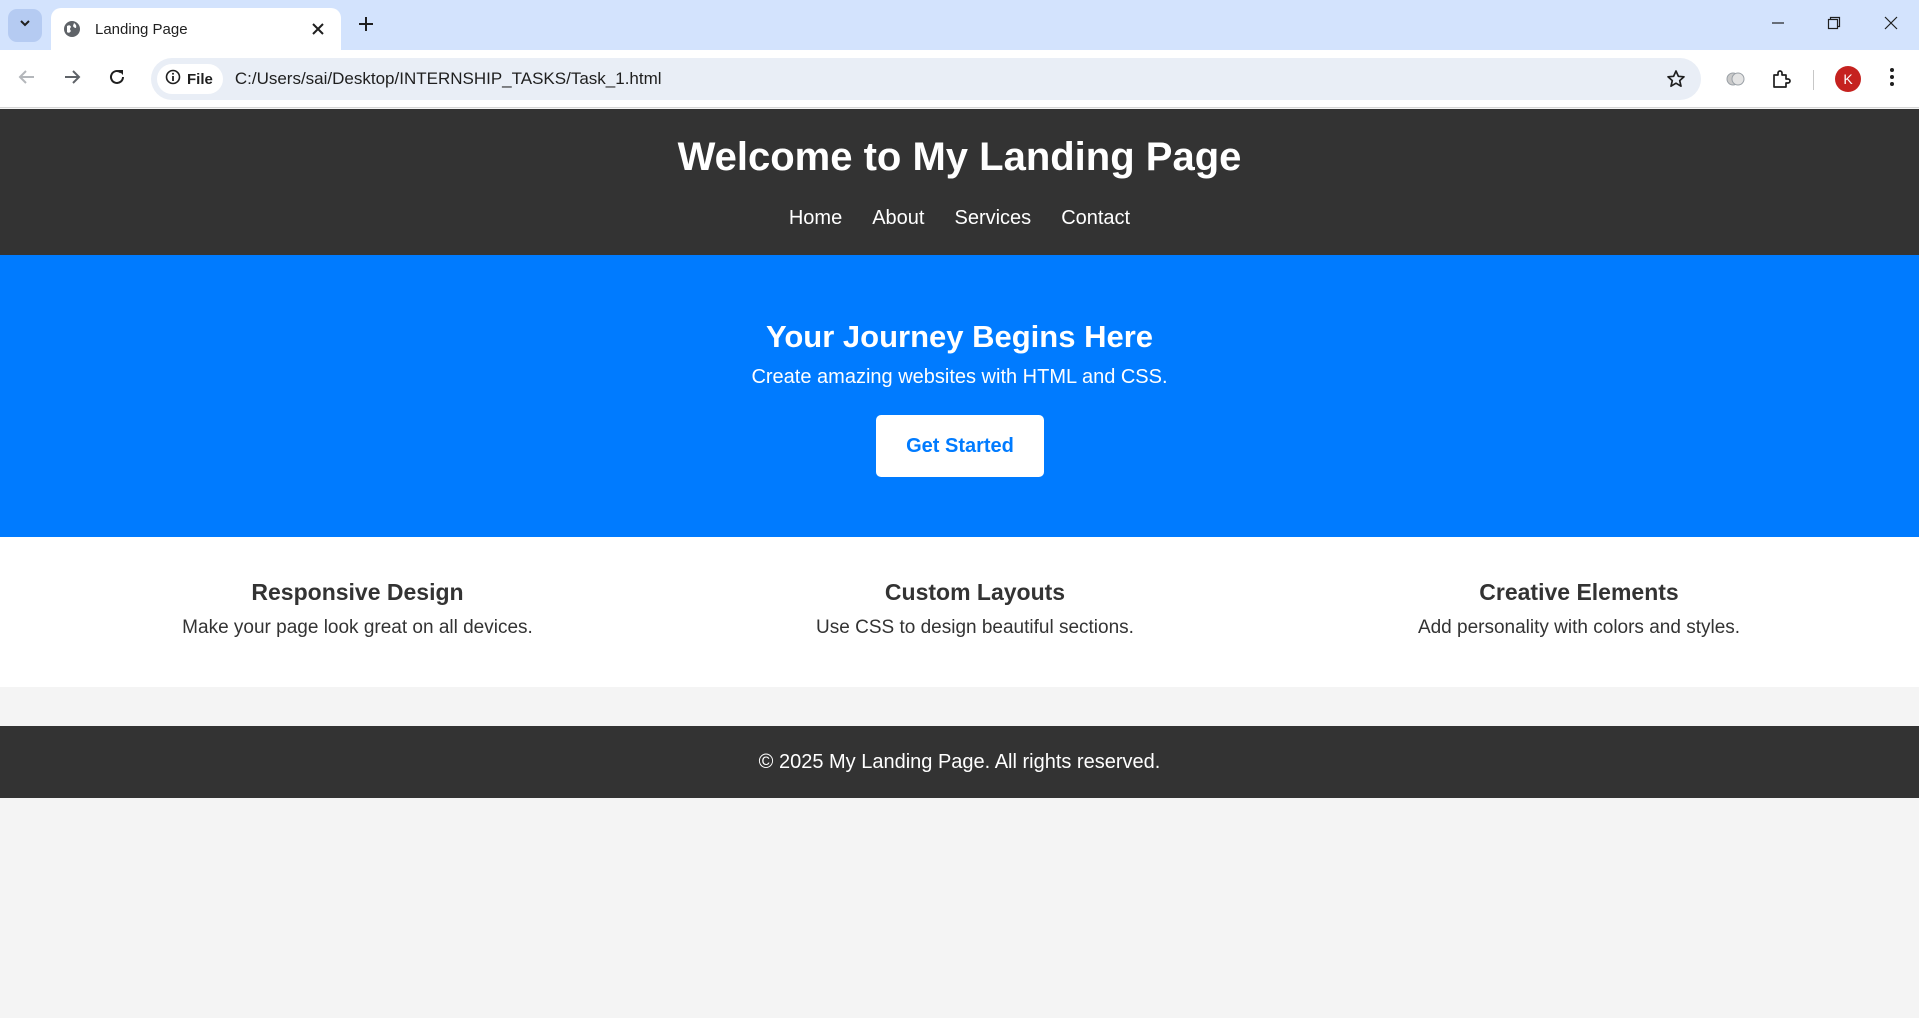 This screenshot has width=1919, height=1018. I want to click on more-vertical-icon, so click(1892, 79).